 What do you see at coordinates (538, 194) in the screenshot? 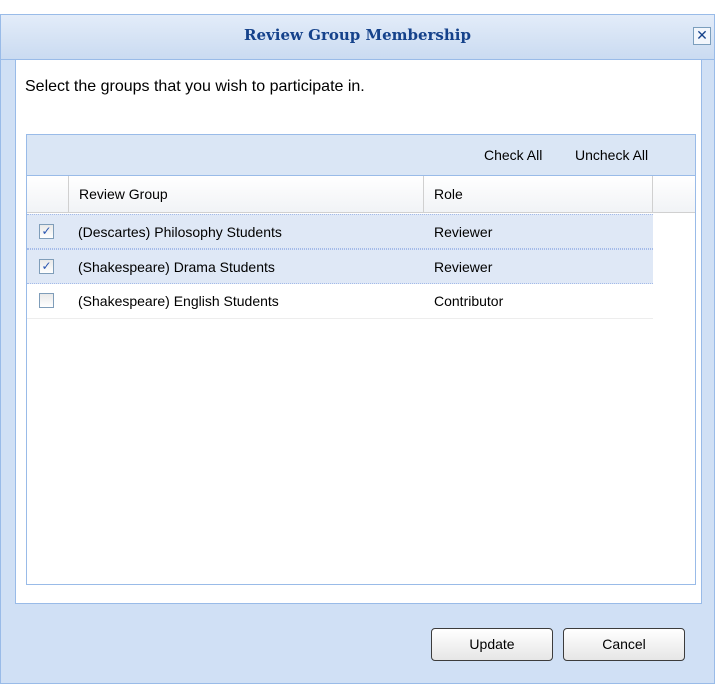
I see `column-header-role: Role` at bounding box center [538, 194].